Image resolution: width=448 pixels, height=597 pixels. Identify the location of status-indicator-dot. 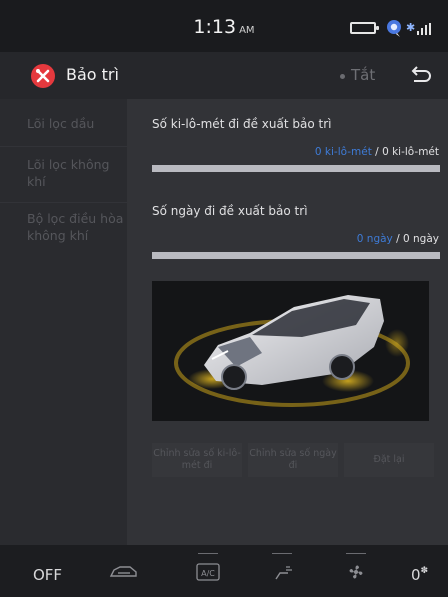
(342, 76).